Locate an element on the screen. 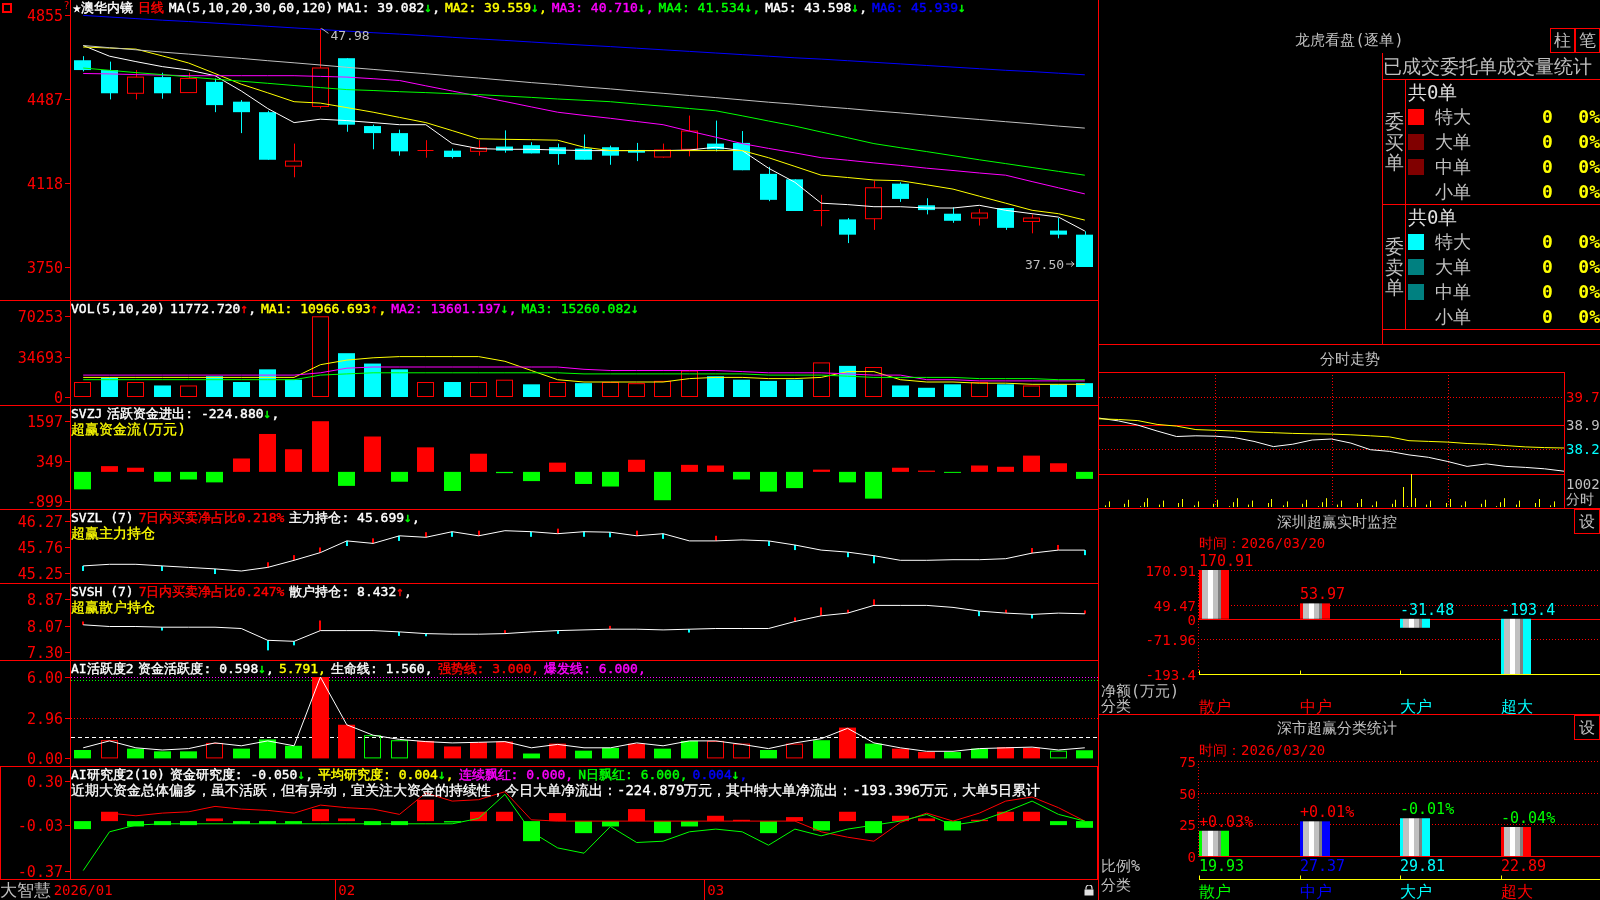 Image resolution: width=1600 pixels, height=900 pixels. header-text: MA(5,10,20,30,60,120) is located at coordinates (251, 7).